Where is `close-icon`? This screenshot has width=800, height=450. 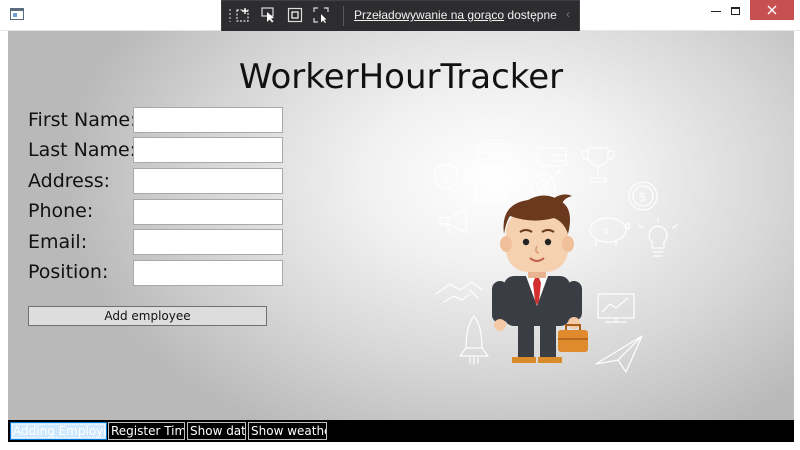 close-icon is located at coordinates (772, 10).